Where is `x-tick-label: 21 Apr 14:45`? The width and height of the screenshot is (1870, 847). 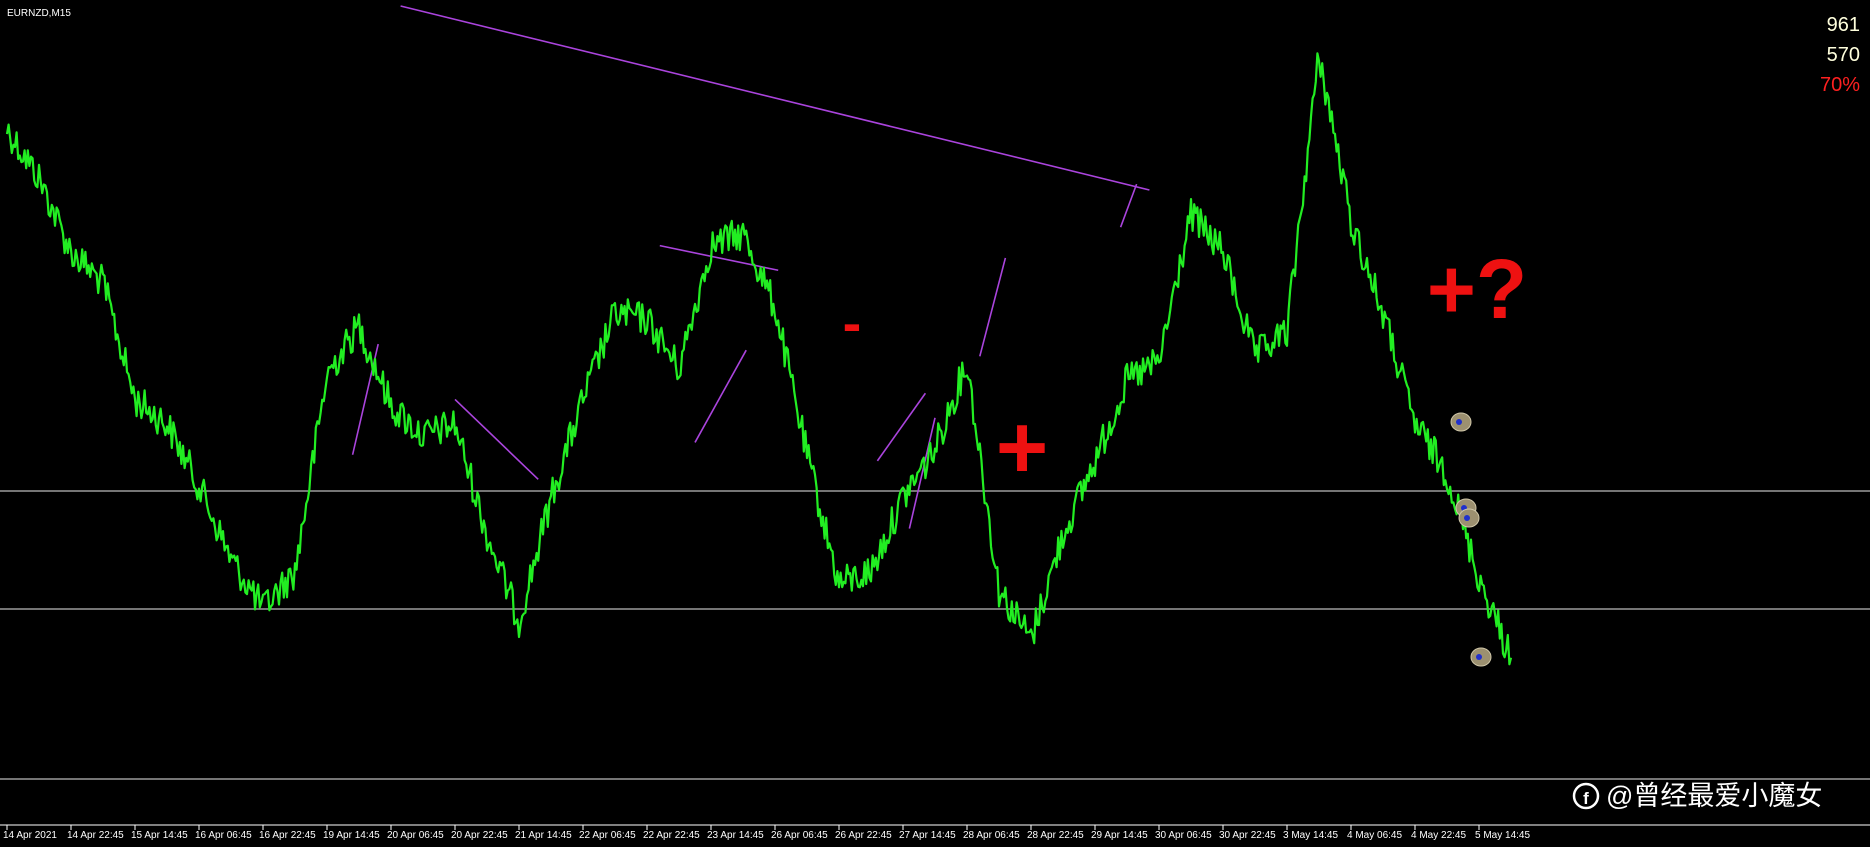
x-tick-label: 21 Apr 14:45 is located at coordinates (543, 835).